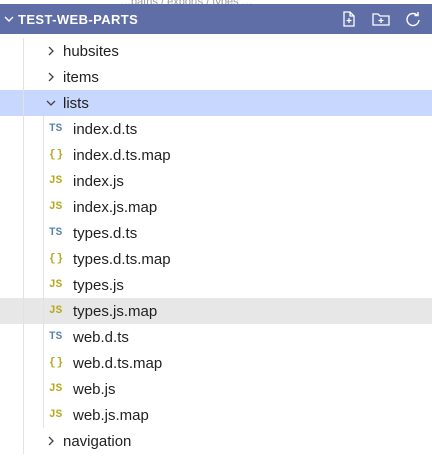  Describe the element at coordinates (216, 389) in the screenshot. I see `tree-file: JS web.js` at that location.